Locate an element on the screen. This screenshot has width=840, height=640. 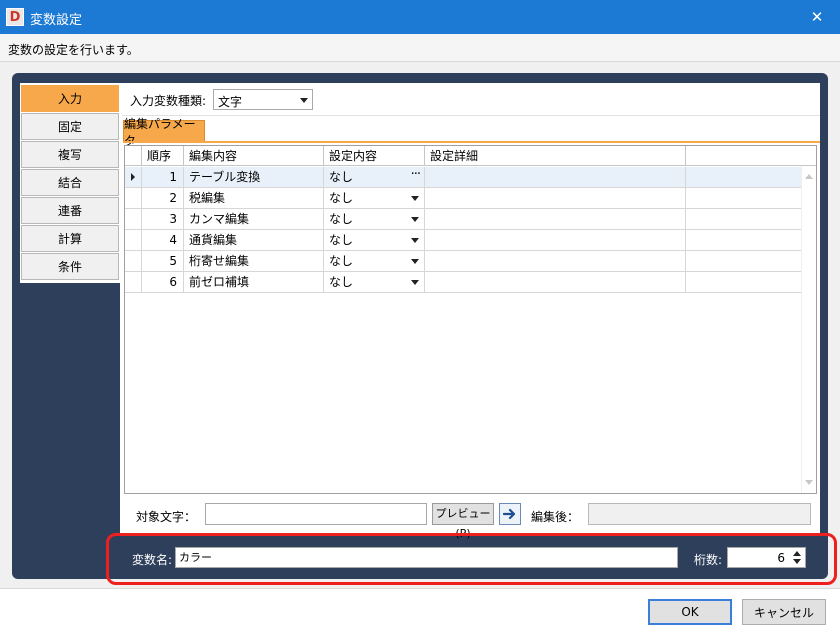
arrow-right-icon is located at coordinates (509, 514).